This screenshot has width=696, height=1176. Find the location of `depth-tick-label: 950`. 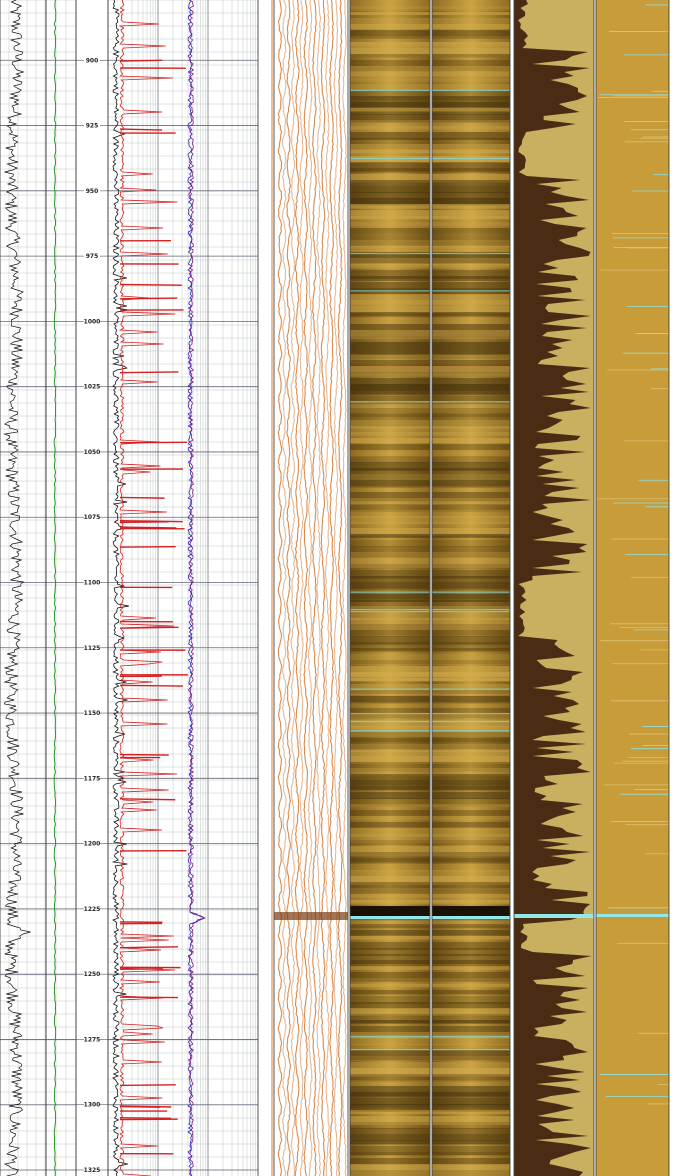

depth-tick-label: 950 is located at coordinates (92, 191).